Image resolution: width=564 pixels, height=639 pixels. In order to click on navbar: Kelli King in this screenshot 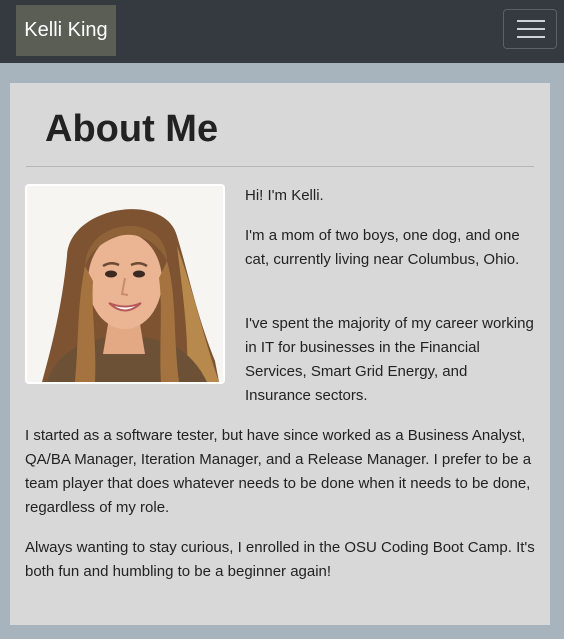, I will do `click(282, 31)`.